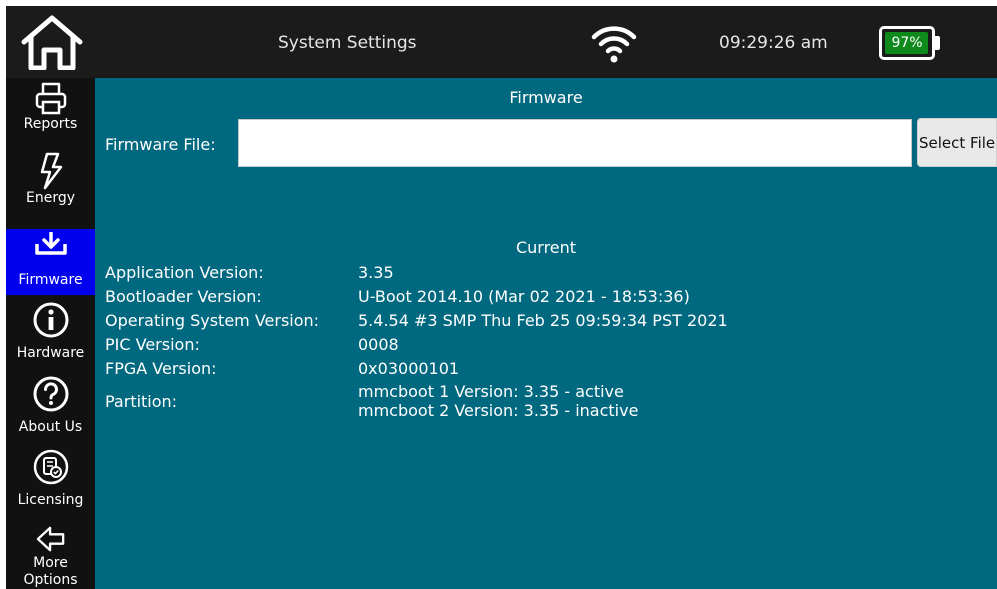 This screenshot has height=589, width=997. Describe the element at coordinates (409, 368) in the screenshot. I see `info-value: 0x03000101` at that location.